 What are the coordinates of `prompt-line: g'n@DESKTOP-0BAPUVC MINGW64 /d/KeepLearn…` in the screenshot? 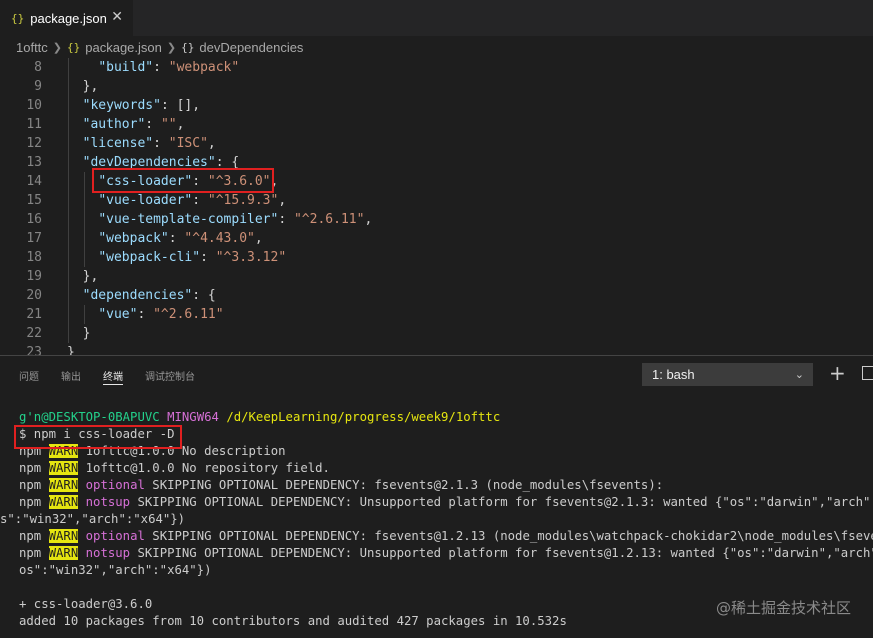 It's located at (259, 417).